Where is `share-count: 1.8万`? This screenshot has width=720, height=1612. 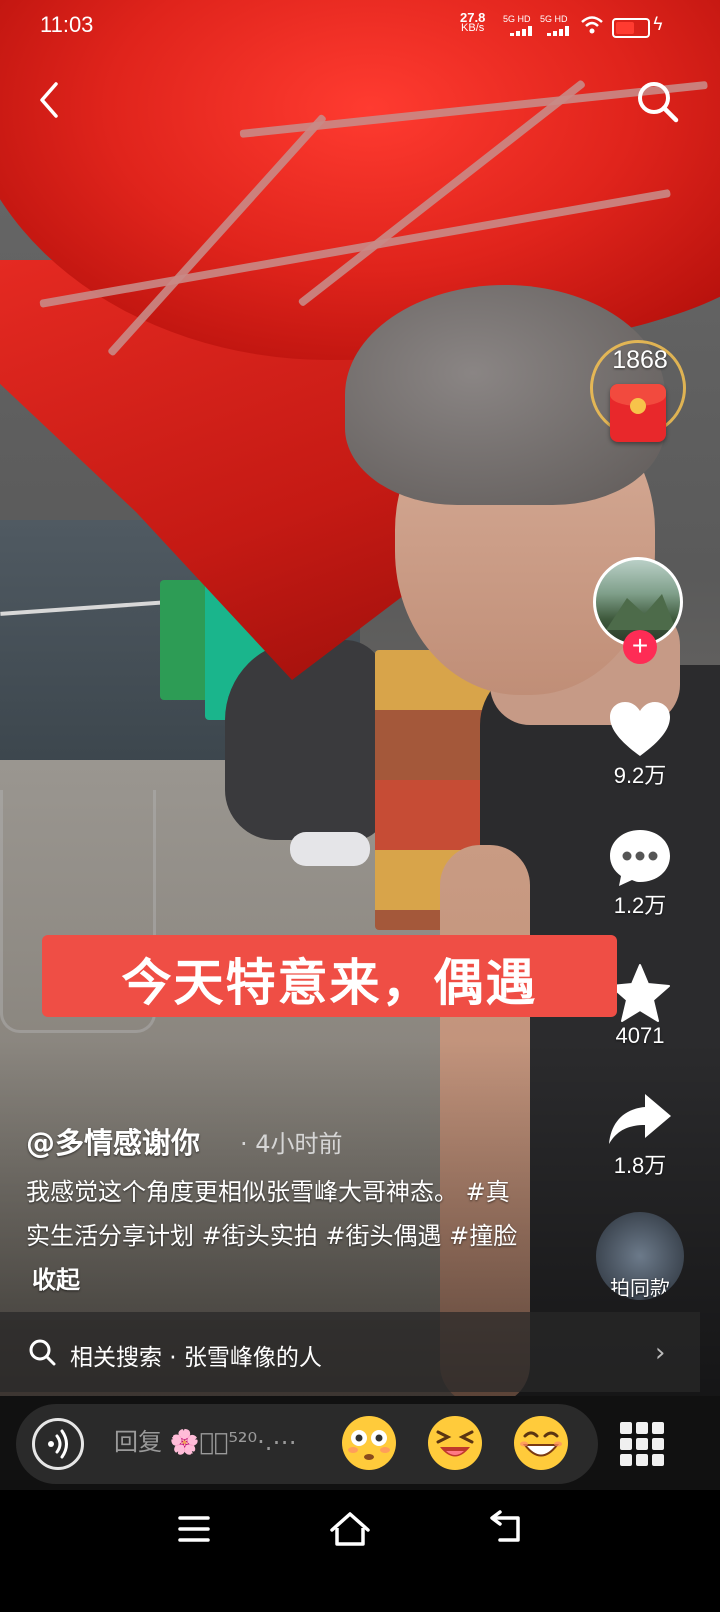 share-count: 1.8万 is located at coordinates (640, 1165).